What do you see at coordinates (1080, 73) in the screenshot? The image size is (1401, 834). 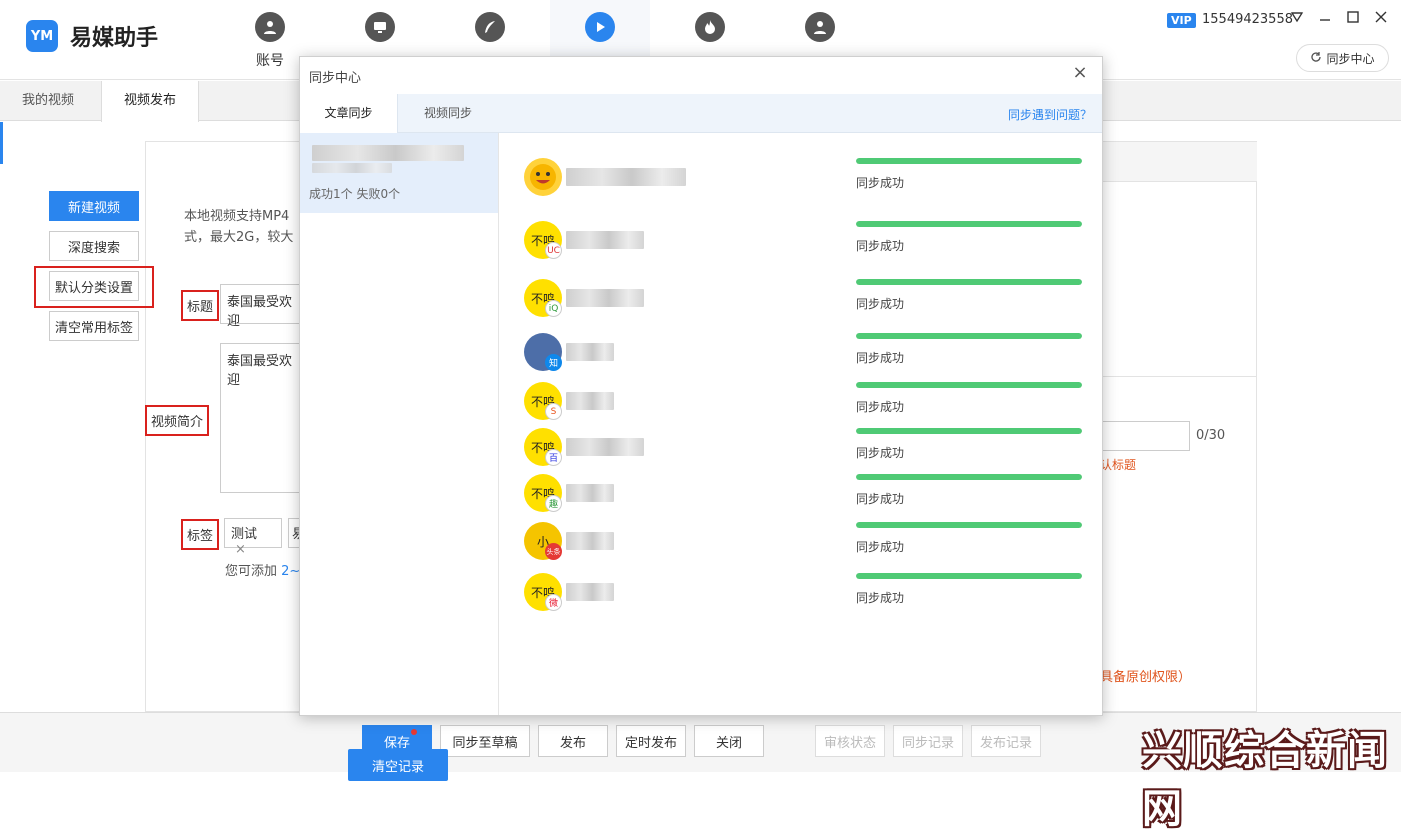 I see `close-icon: ×` at bounding box center [1080, 73].